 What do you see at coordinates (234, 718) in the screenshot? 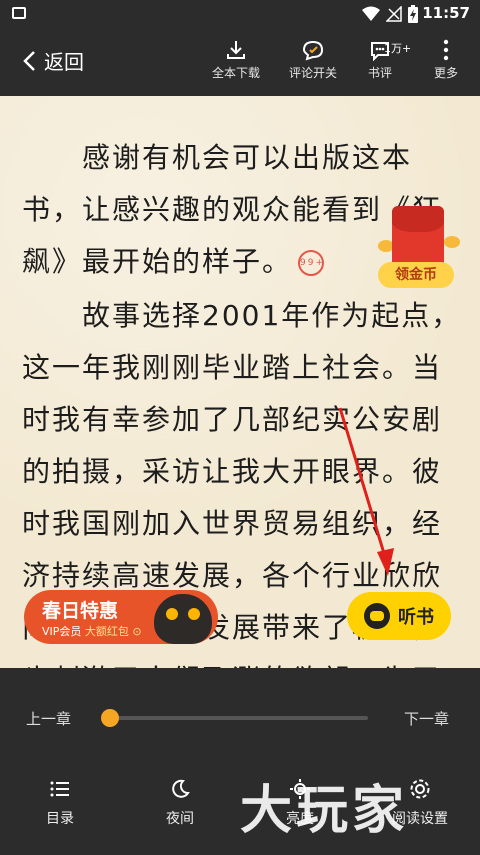
I see `chapter-progress-slider` at bounding box center [234, 718].